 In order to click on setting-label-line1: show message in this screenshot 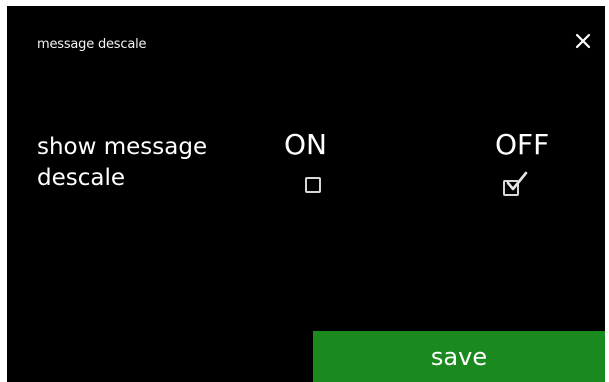, I will do `click(122, 147)`.